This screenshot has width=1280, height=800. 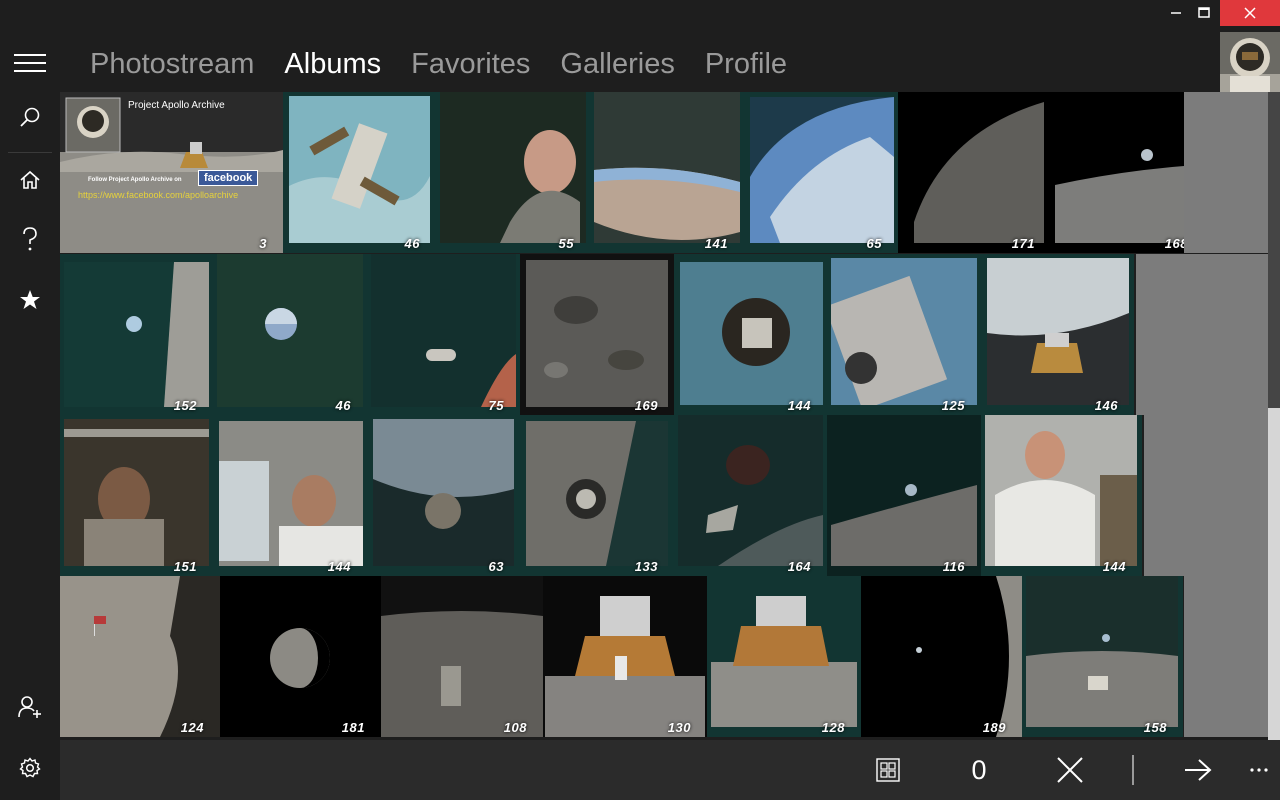 I want to click on favorites-button, so click(x=30, y=300).